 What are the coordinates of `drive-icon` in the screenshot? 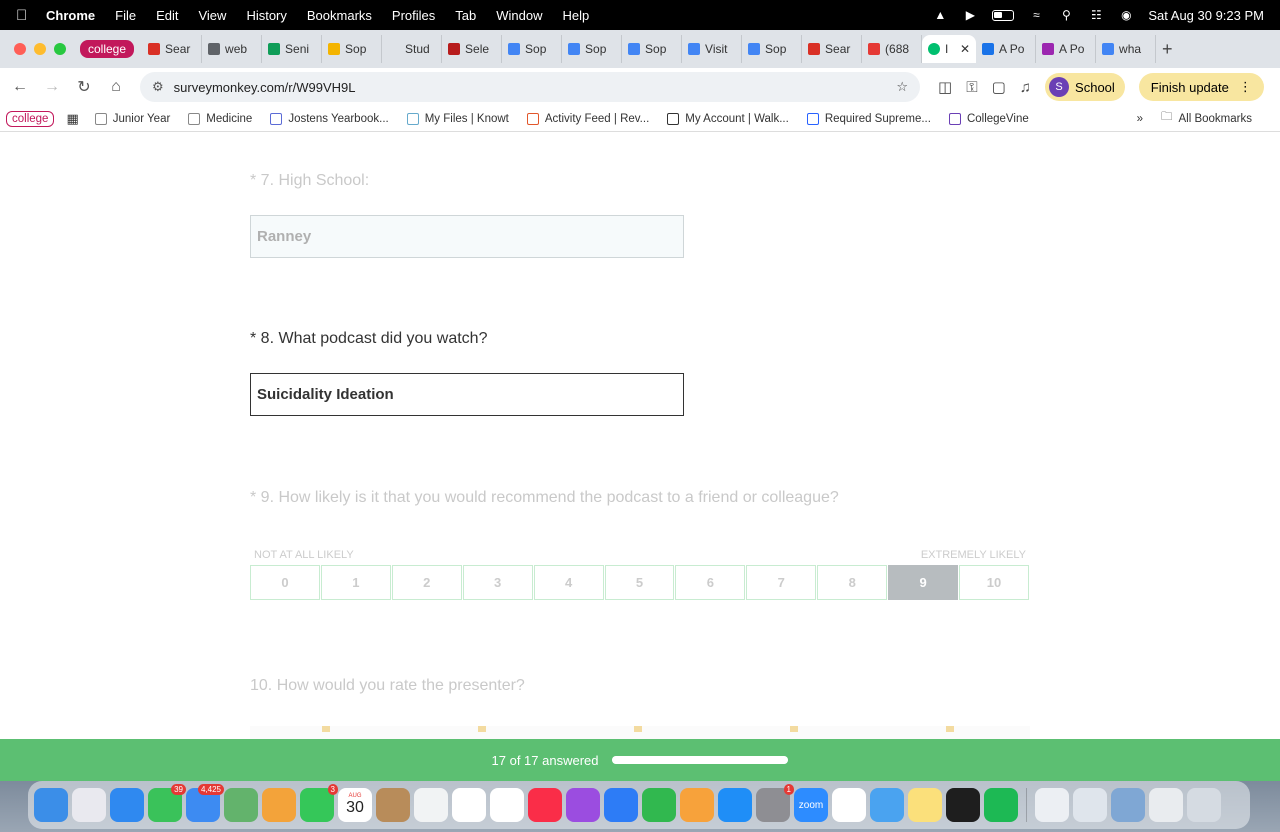 It's located at (431, 805).